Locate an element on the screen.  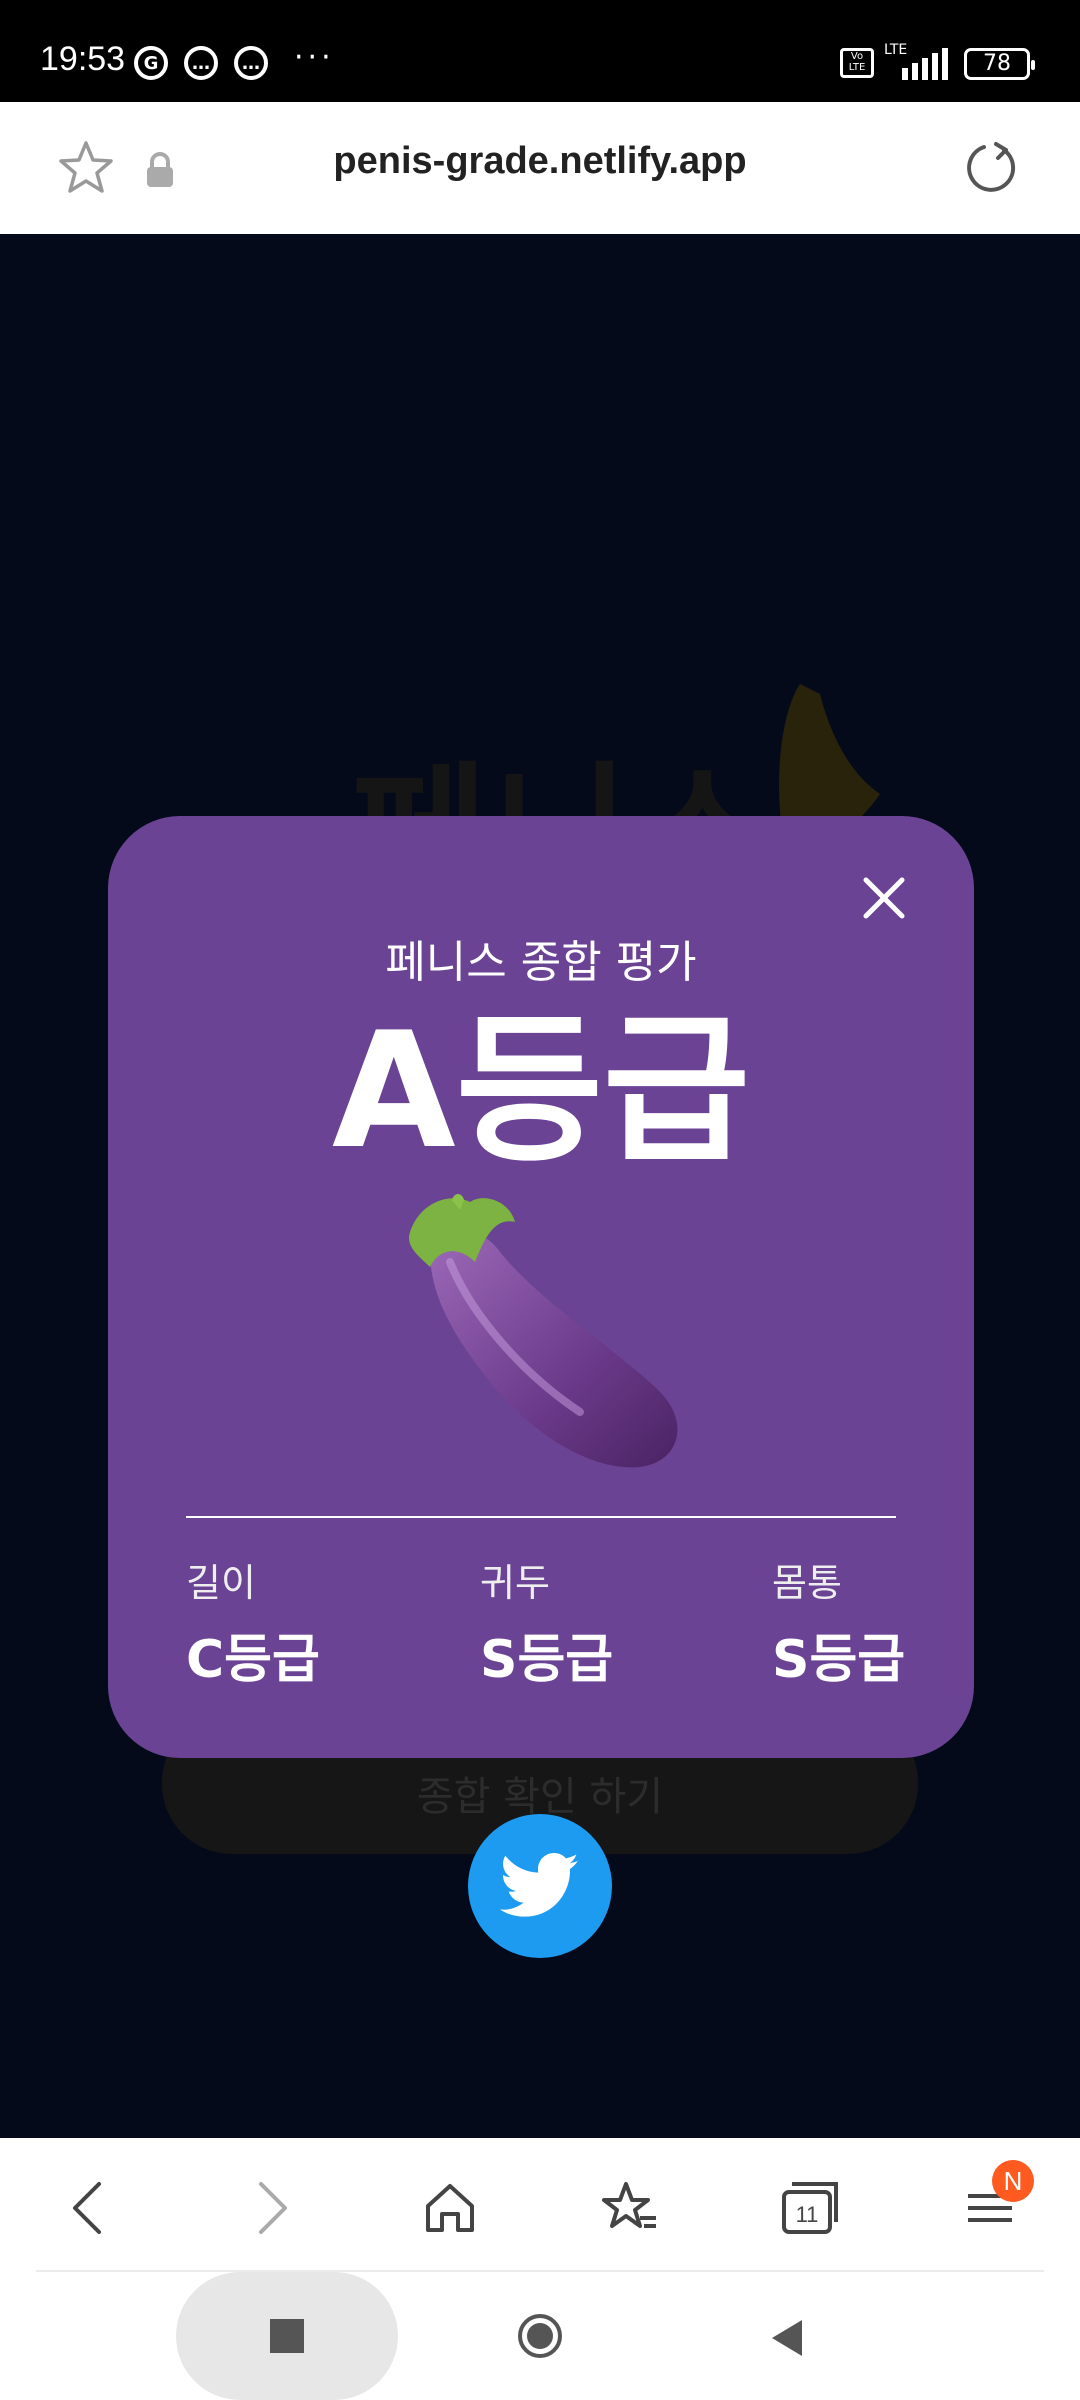
back-triangle-icon is located at coordinates (788, 2338).